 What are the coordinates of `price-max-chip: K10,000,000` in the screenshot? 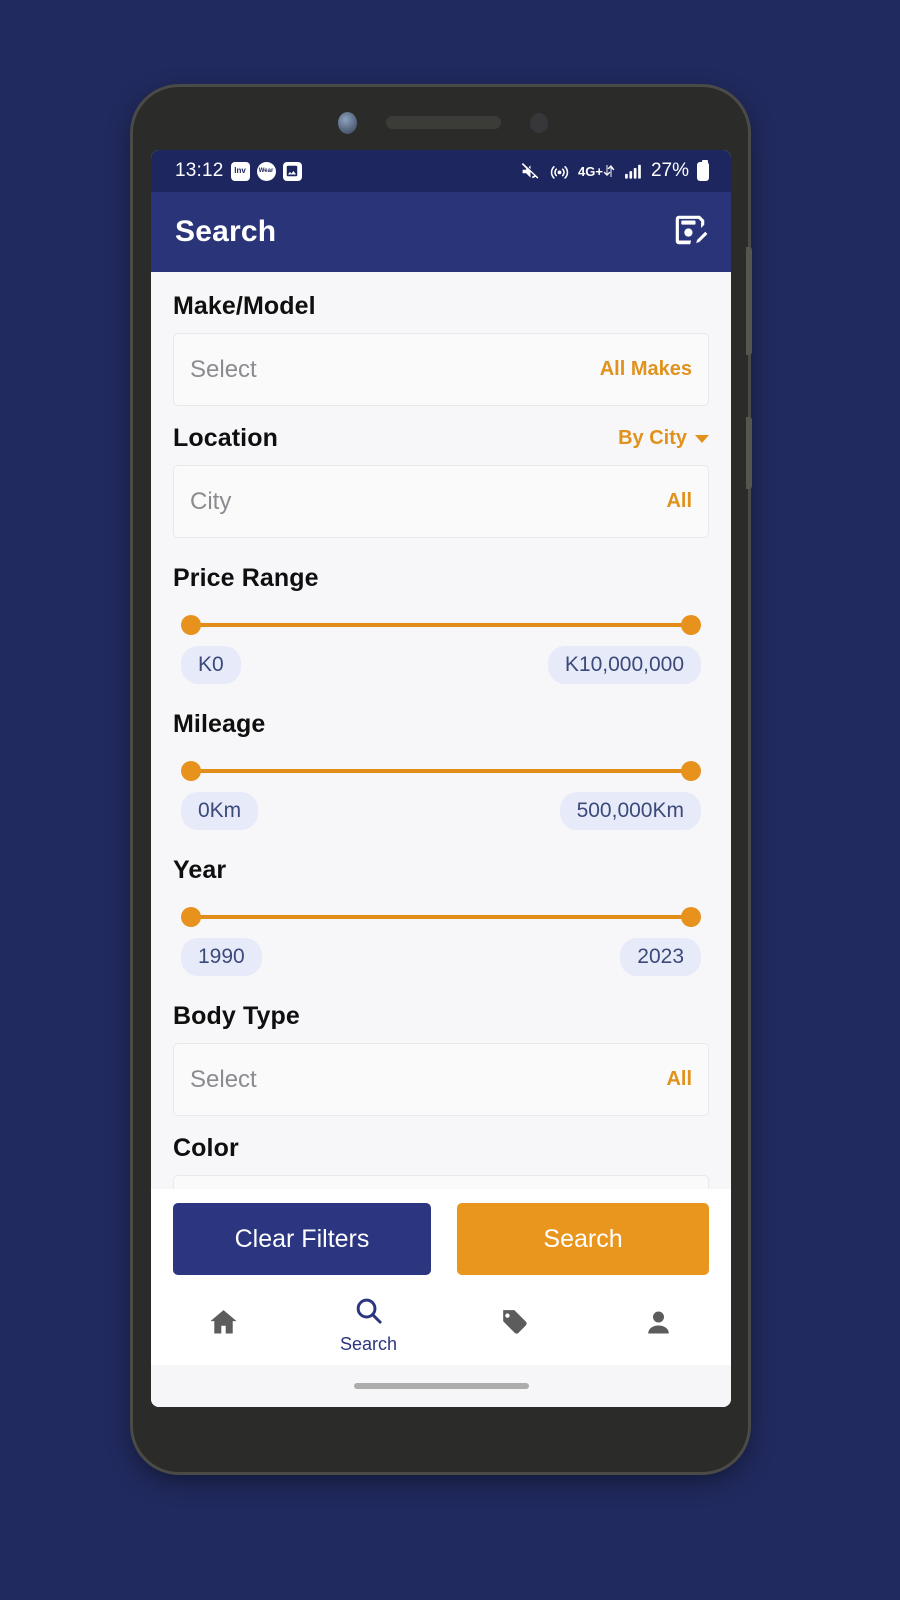 It's located at (624, 665).